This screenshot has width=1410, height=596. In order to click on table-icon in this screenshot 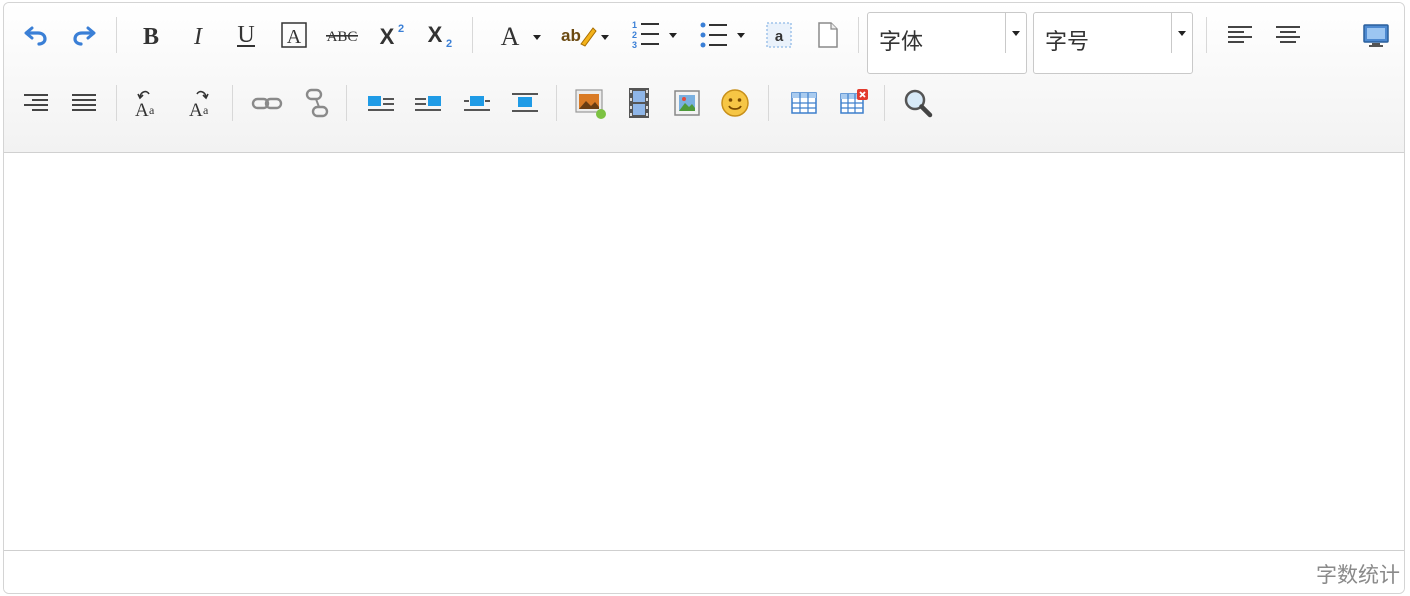, I will do `click(804, 103)`.